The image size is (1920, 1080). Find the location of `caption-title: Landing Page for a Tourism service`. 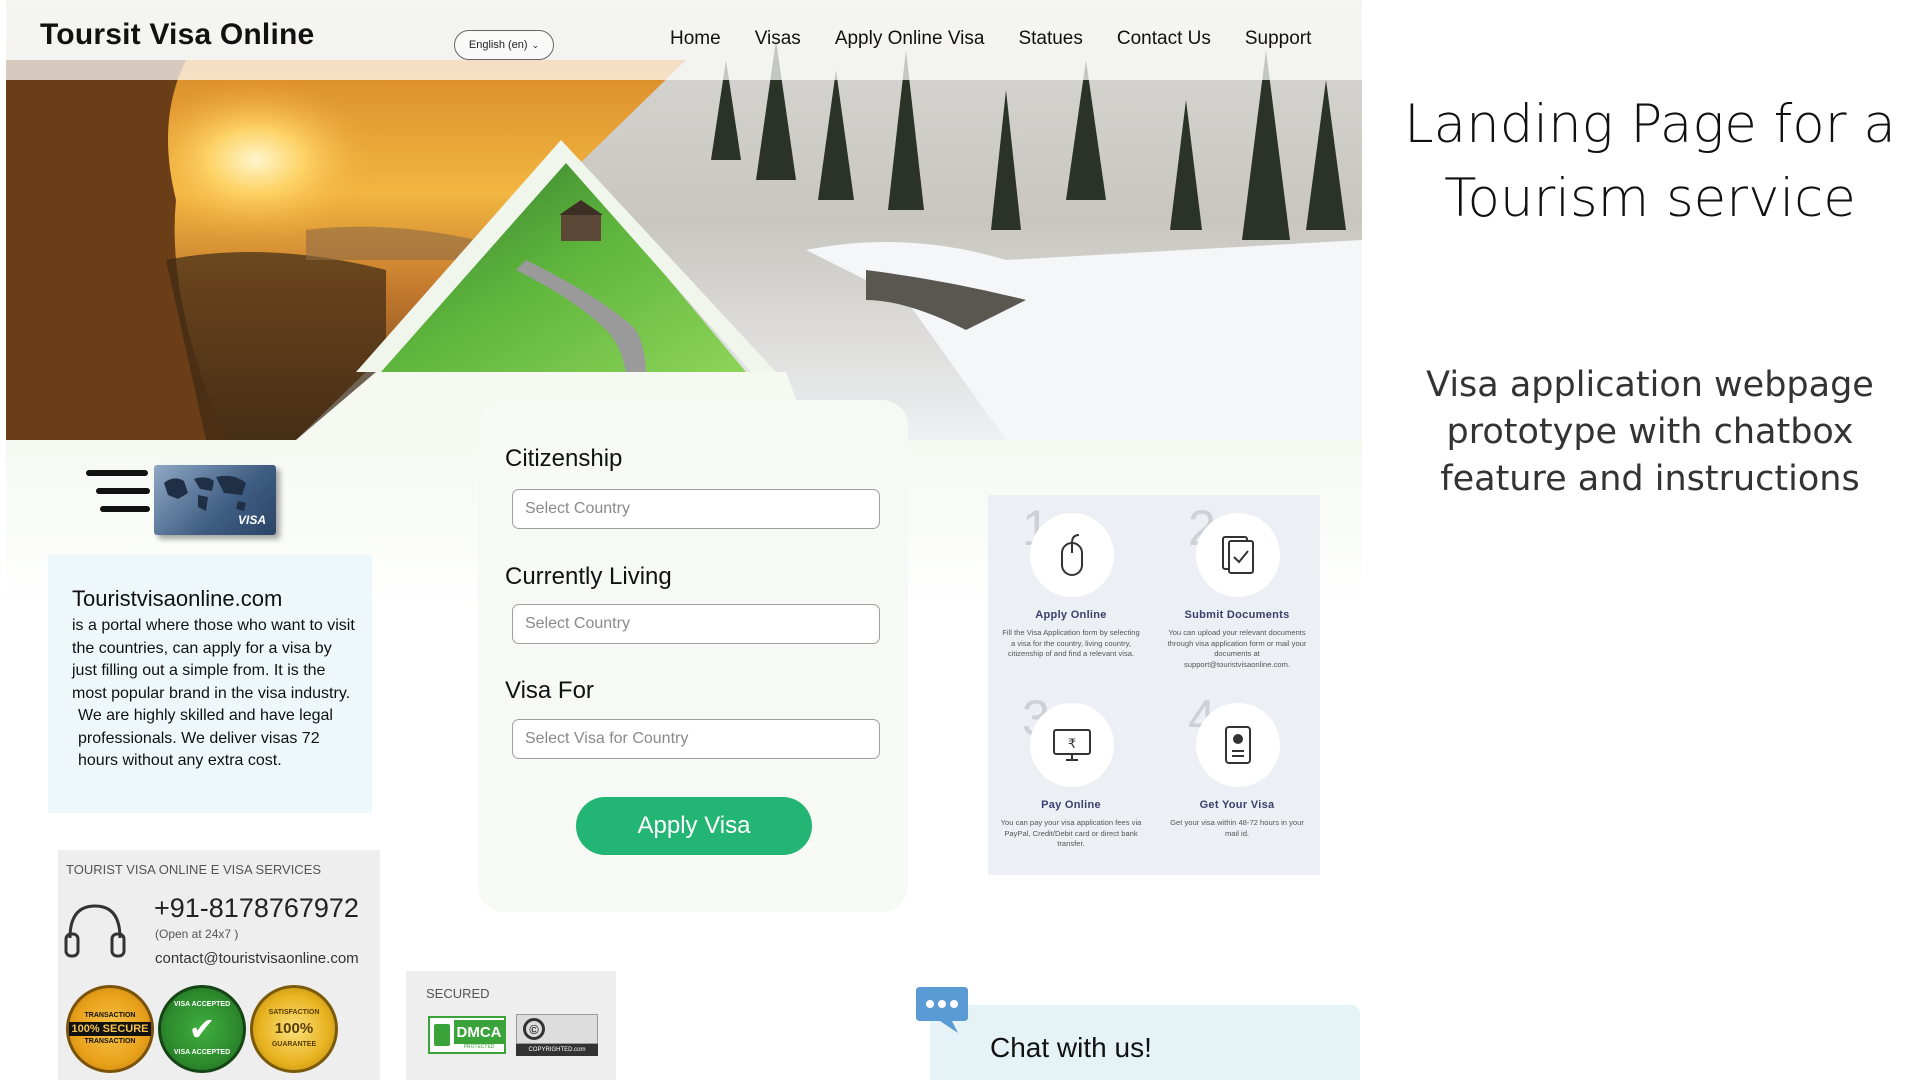

caption-title: Landing Page for a Tourism service is located at coordinates (1650, 162).